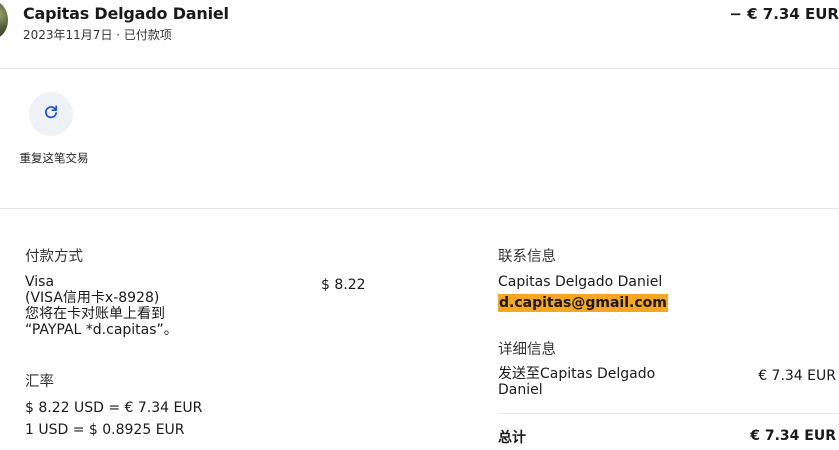 The width and height of the screenshot is (839, 450). Describe the element at coordinates (527, 257) in the screenshot. I see `contact-info-title: 联系信息` at that location.